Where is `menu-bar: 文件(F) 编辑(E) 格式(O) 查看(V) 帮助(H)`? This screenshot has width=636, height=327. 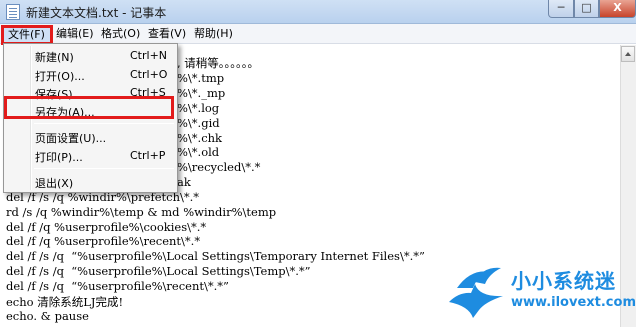
menu-bar: 文件(F) 编辑(E) 格式(O) 查看(V) 帮助(H) is located at coordinates (318, 34).